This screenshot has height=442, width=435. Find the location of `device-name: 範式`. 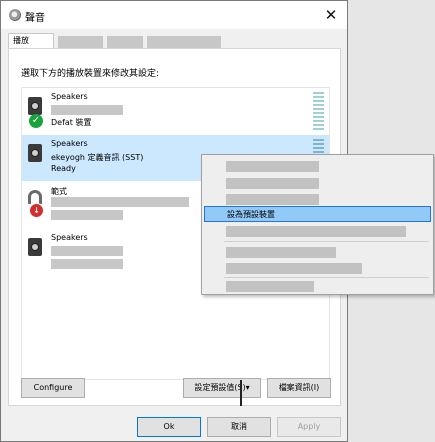

device-name: 範式 is located at coordinates (59, 191).